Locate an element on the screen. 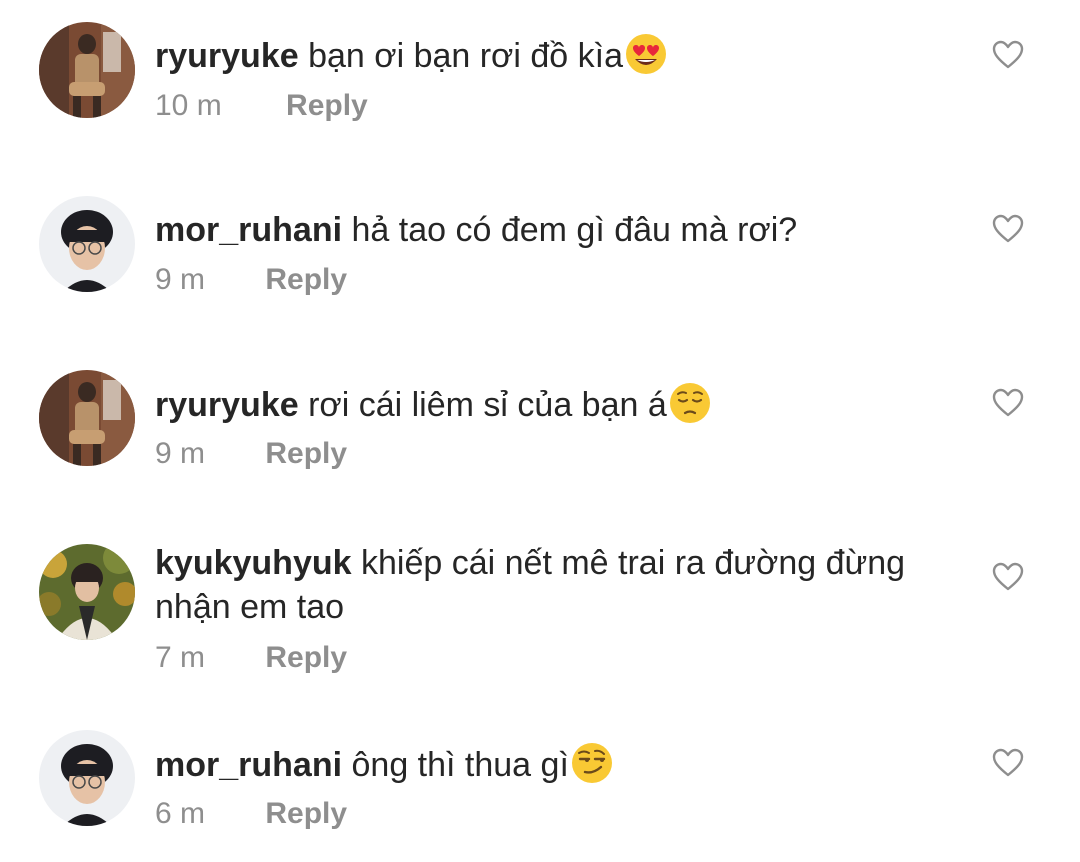  comment-body: hả tao có đem gì đâu mà rơi? is located at coordinates (574, 230).